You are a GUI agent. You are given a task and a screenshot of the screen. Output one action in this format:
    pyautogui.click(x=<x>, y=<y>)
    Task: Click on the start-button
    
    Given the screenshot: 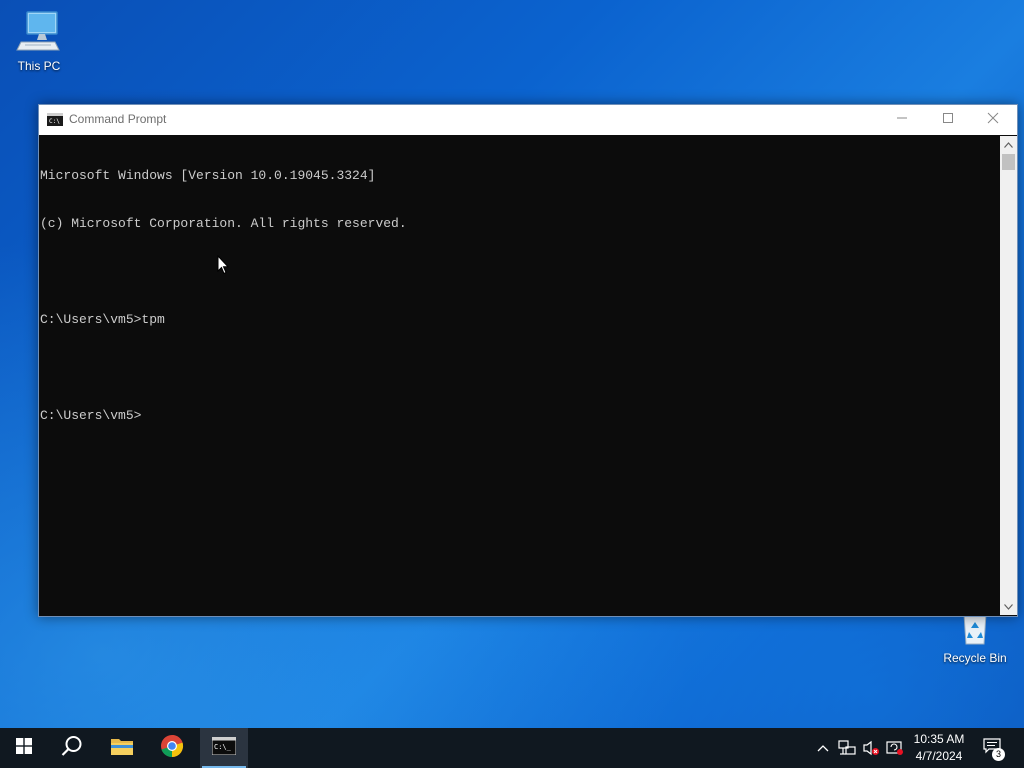 What is the action you would take?
    pyautogui.click(x=24, y=748)
    